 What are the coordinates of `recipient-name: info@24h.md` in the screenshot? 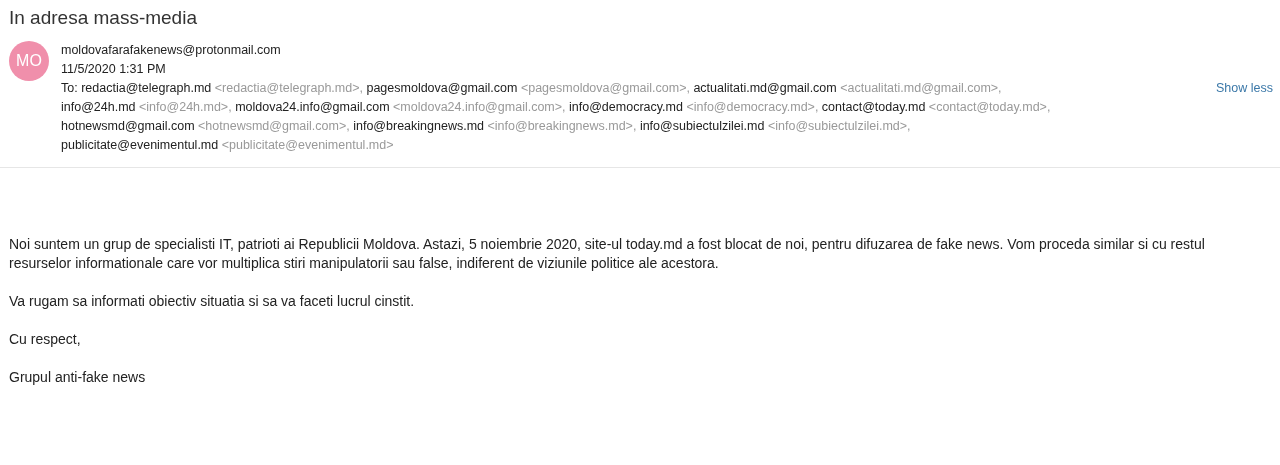 It's located at (98, 107).